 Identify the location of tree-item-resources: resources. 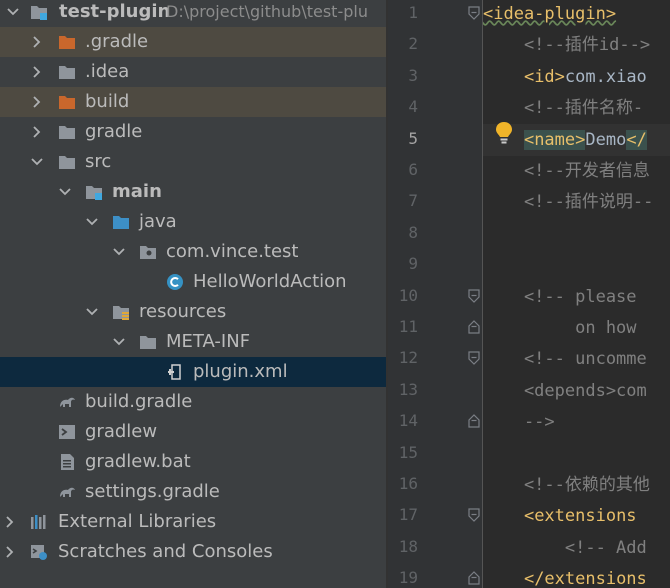
(193, 312).